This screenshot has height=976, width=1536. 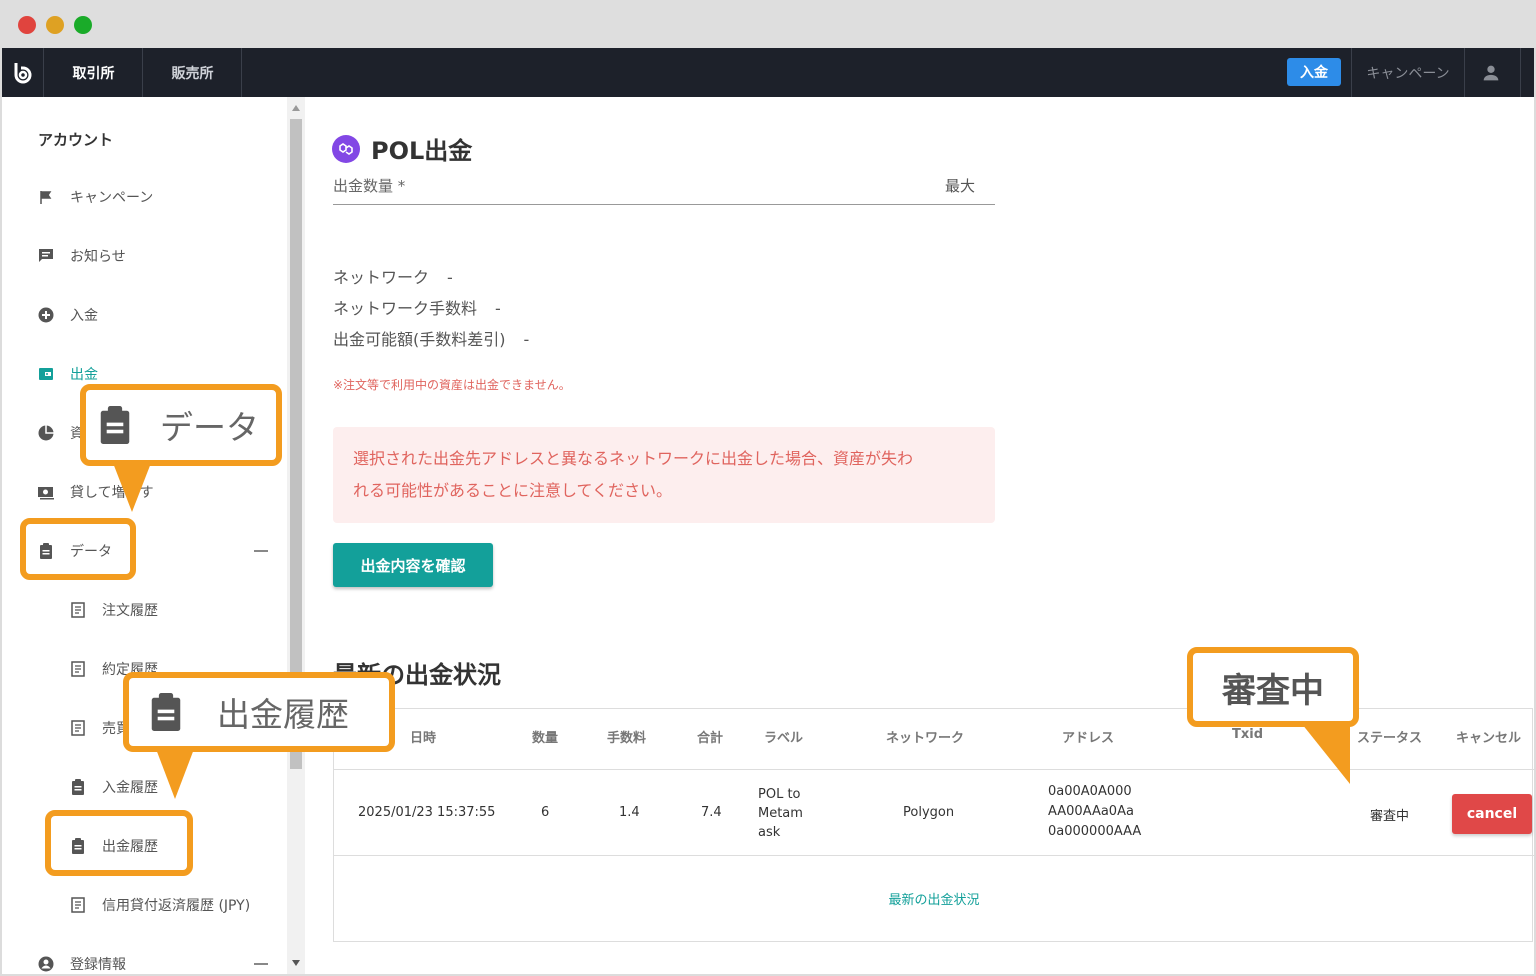 What do you see at coordinates (422, 151) in the screenshot?
I see `page-title-text: POL出金` at bounding box center [422, 151].